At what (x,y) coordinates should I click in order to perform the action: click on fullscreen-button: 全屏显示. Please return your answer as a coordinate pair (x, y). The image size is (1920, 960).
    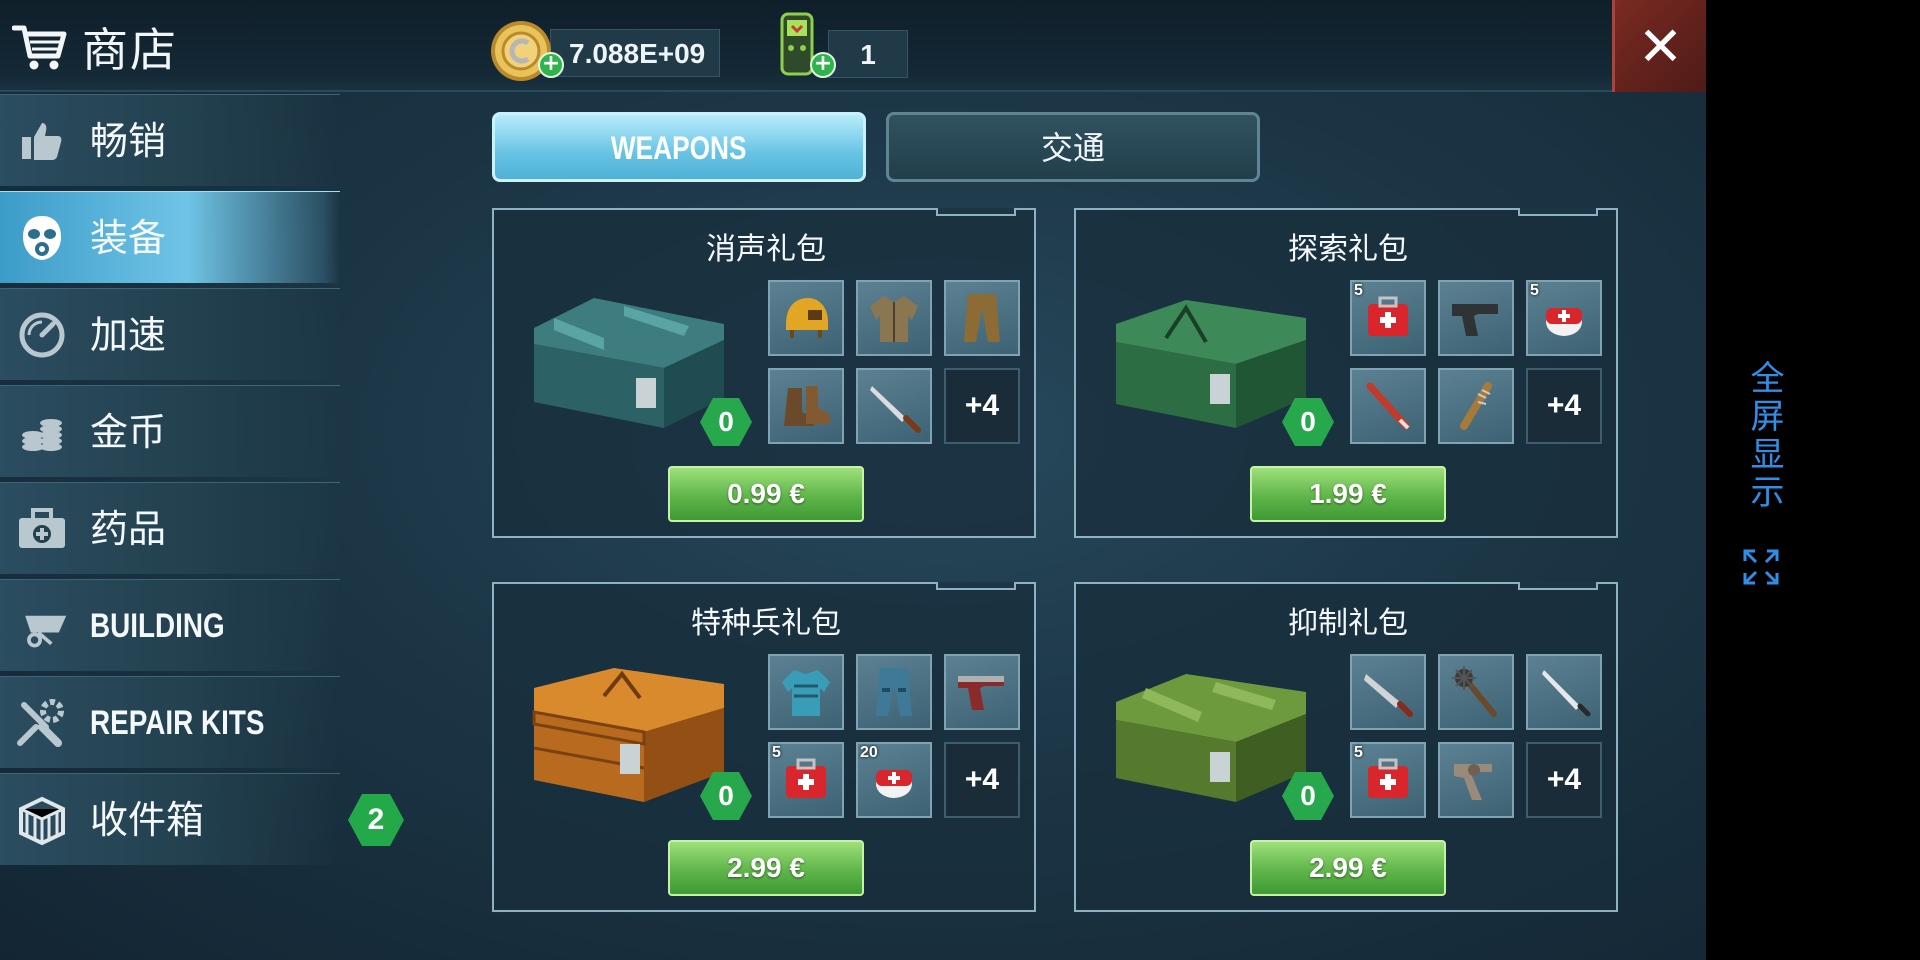
    Looking at the image, I should click on (1760, 480).